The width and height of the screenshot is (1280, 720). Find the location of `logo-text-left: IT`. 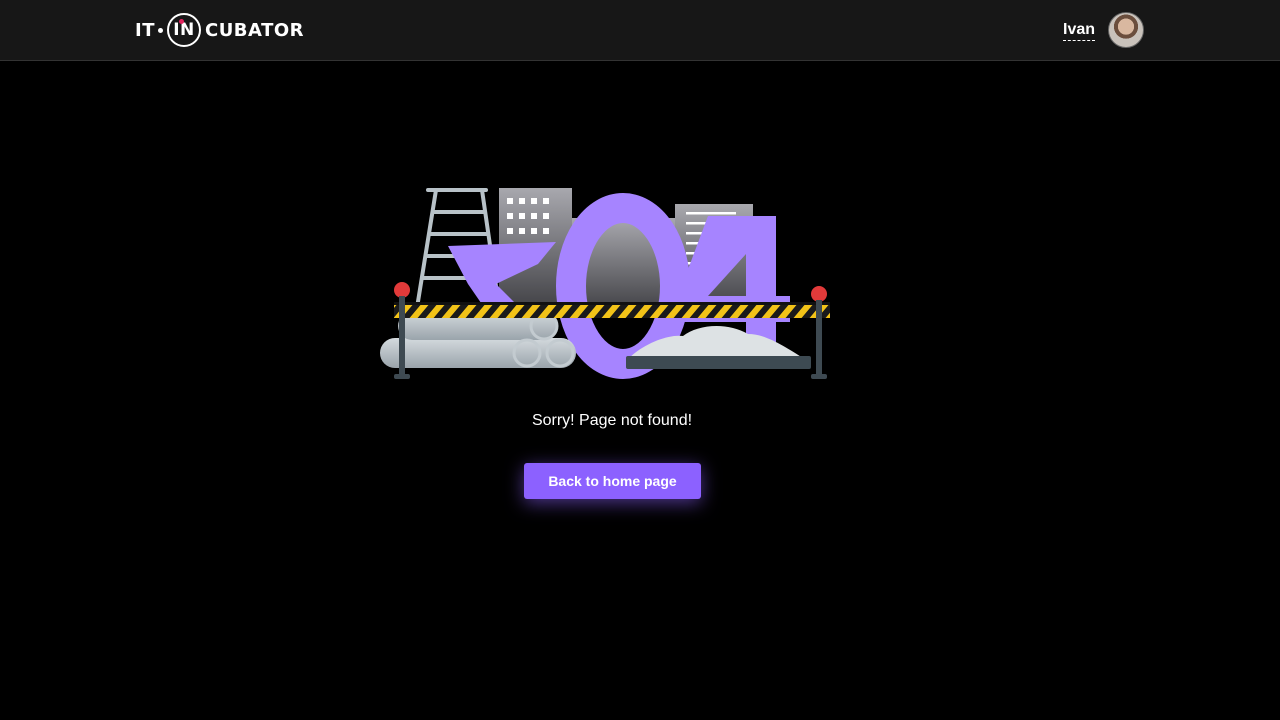

logo-text-left: IT is located at coordinates (145, 30).